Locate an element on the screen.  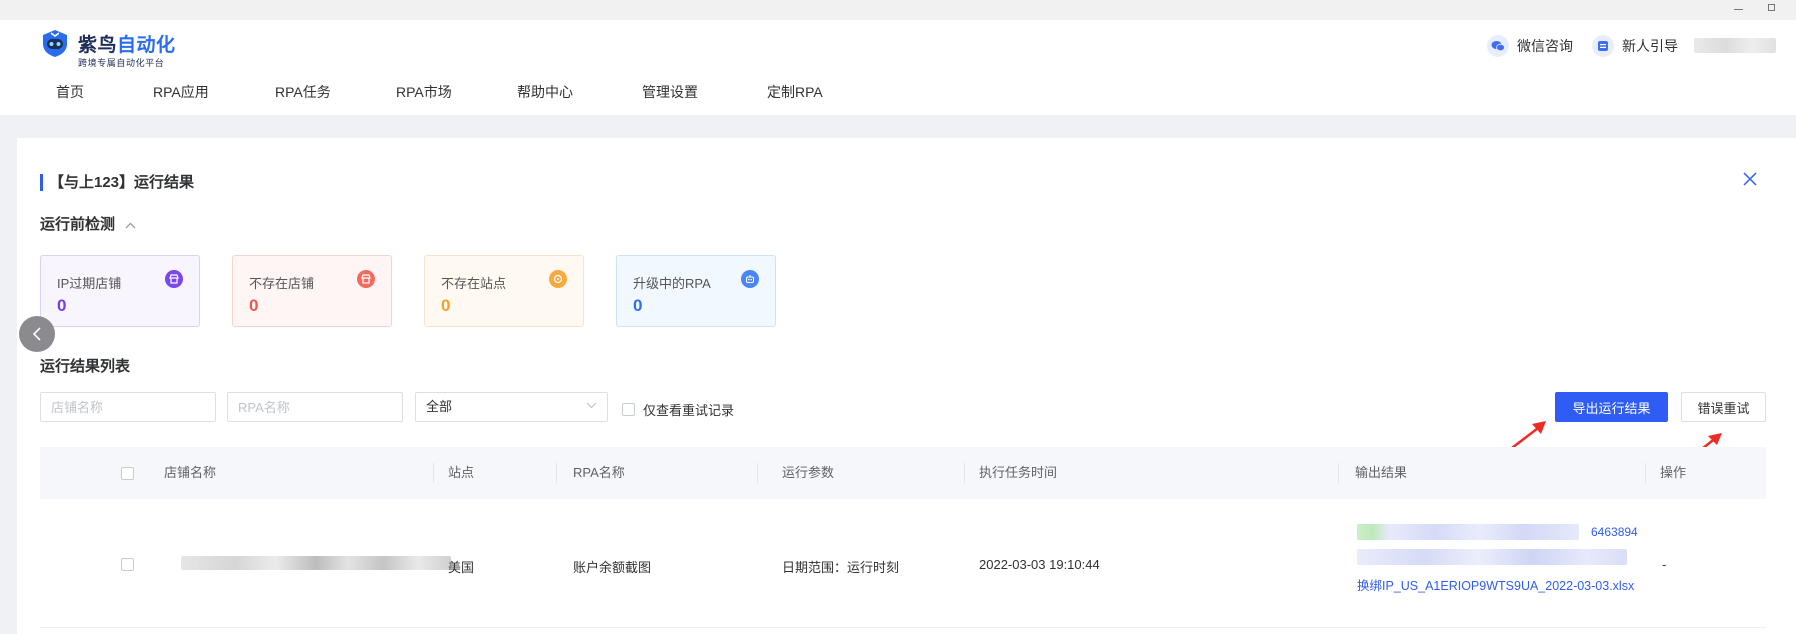
output-file-link: 换绑IP_US_A1ERIOP9WTS9UA_2022-03-03.xlsx is located at coordinates (1502, 586).